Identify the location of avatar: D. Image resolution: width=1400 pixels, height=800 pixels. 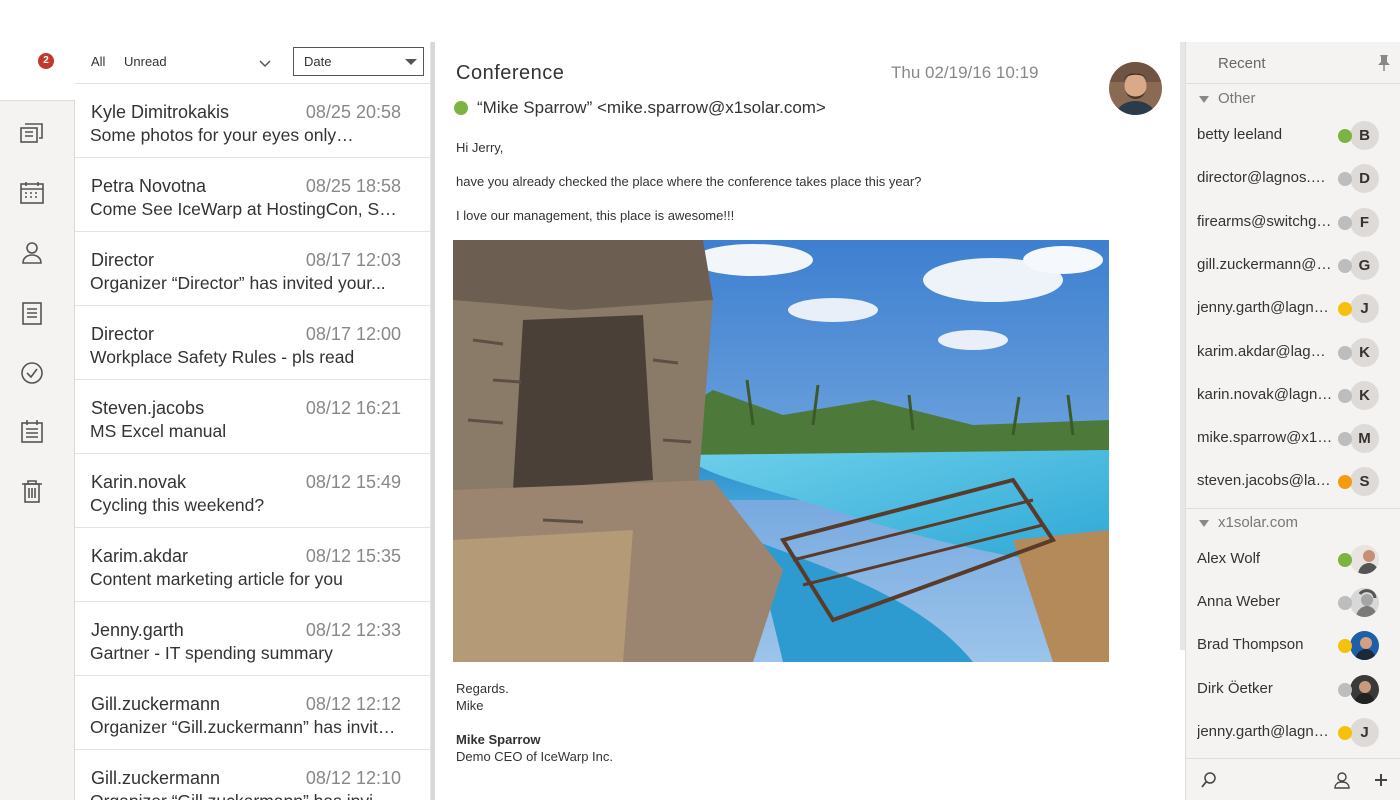
(1364, 179).